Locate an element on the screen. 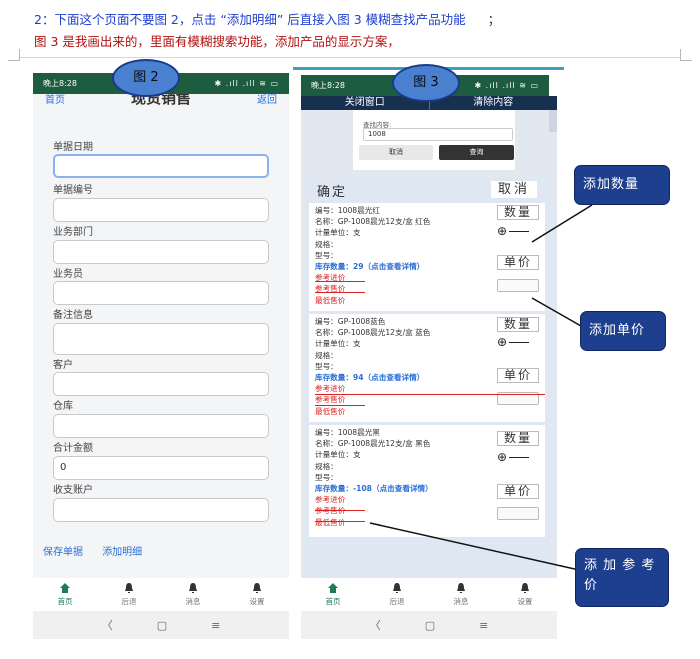  product-code: 编号：1008晨光红 is located at coordinates (347, 210).